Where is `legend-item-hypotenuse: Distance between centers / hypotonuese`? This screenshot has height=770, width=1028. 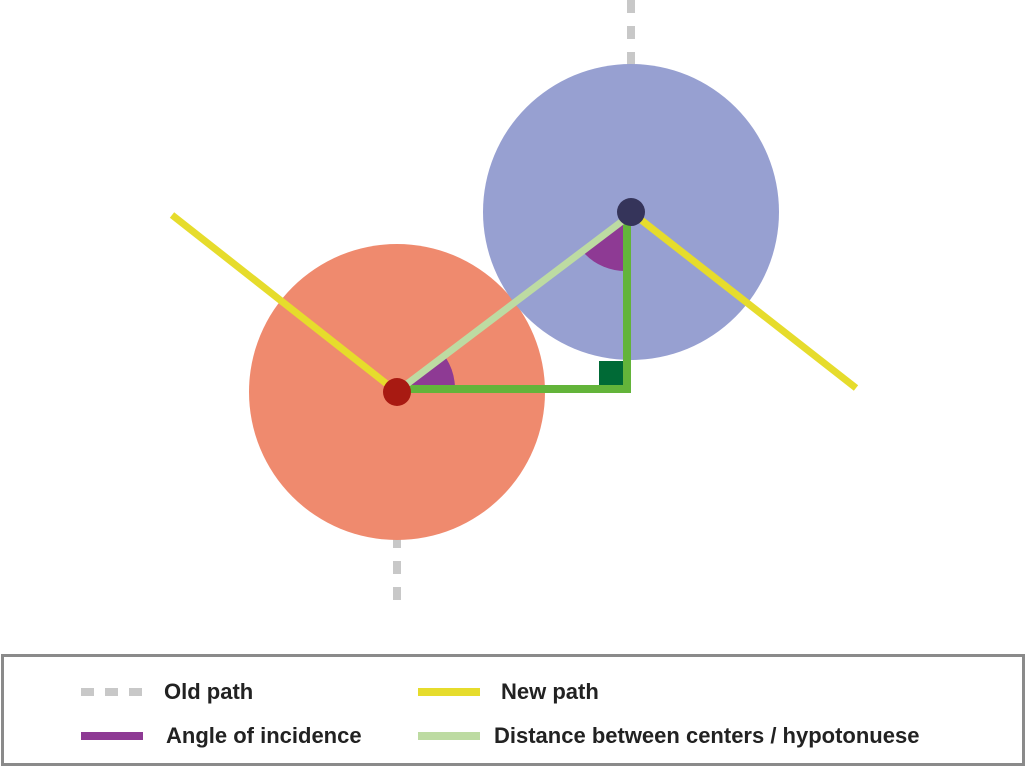 legend-item-hypotenuse: Distance between centers / hypotonuese is located at coordinates (668, 736).